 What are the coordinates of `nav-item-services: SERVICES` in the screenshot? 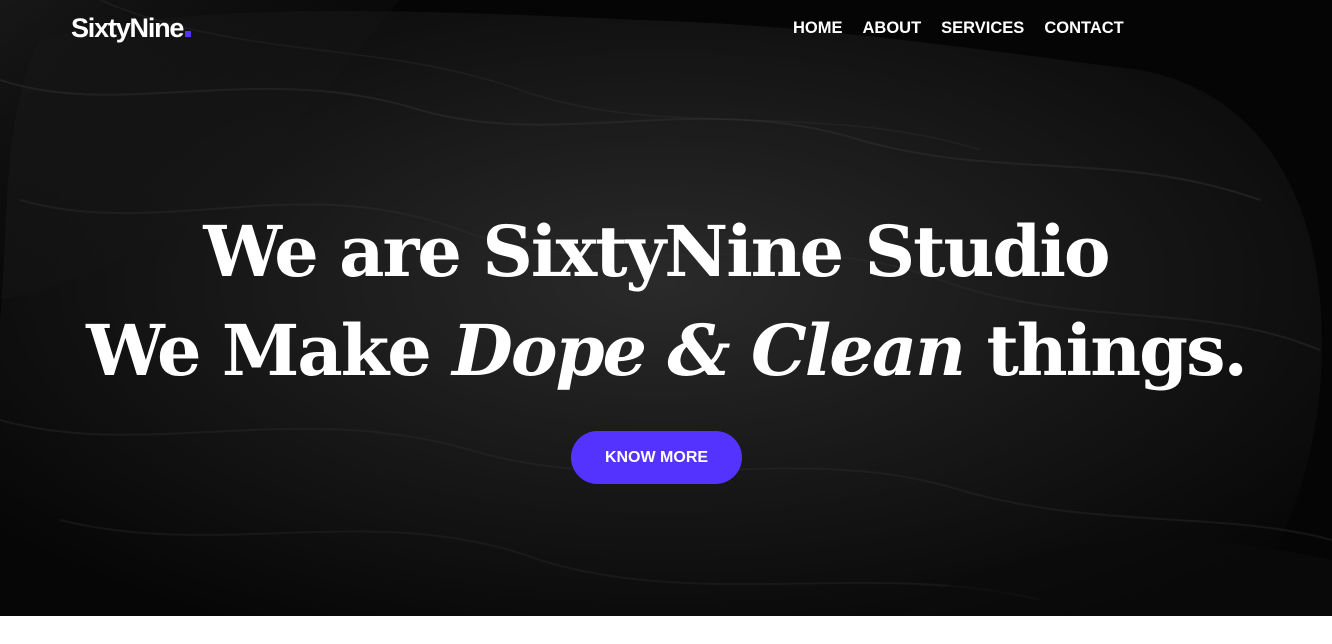 It's located at (982, 28).